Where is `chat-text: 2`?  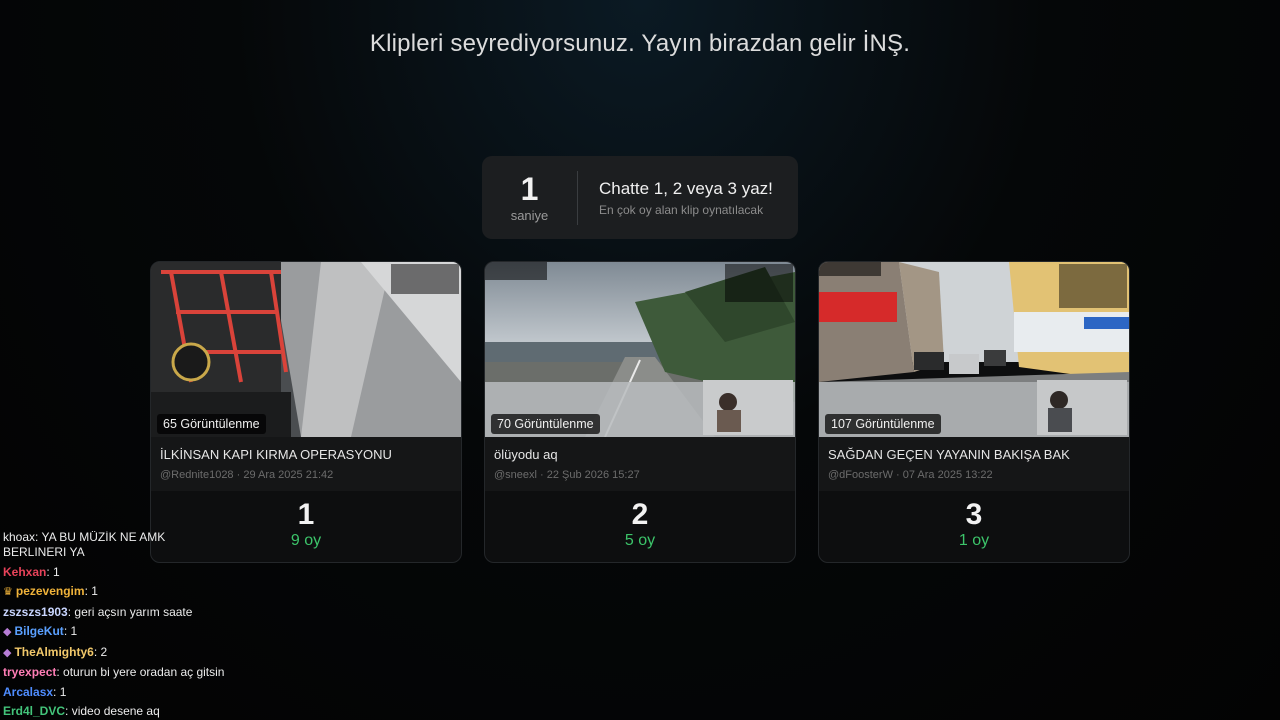 chat-text: 2 is located at coordinates (104, 651).